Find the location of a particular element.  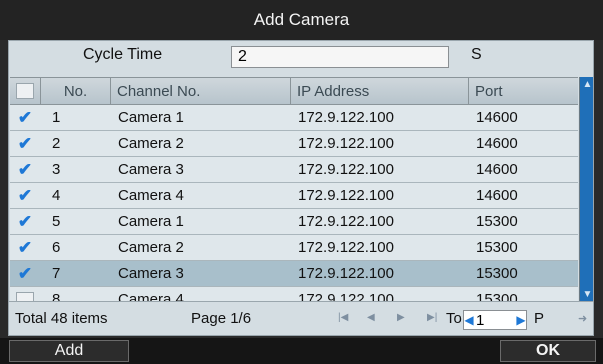

table-row: ✔ 3 Camera 3 172.9.122.100 14600 is located at coordinates (294, 170).